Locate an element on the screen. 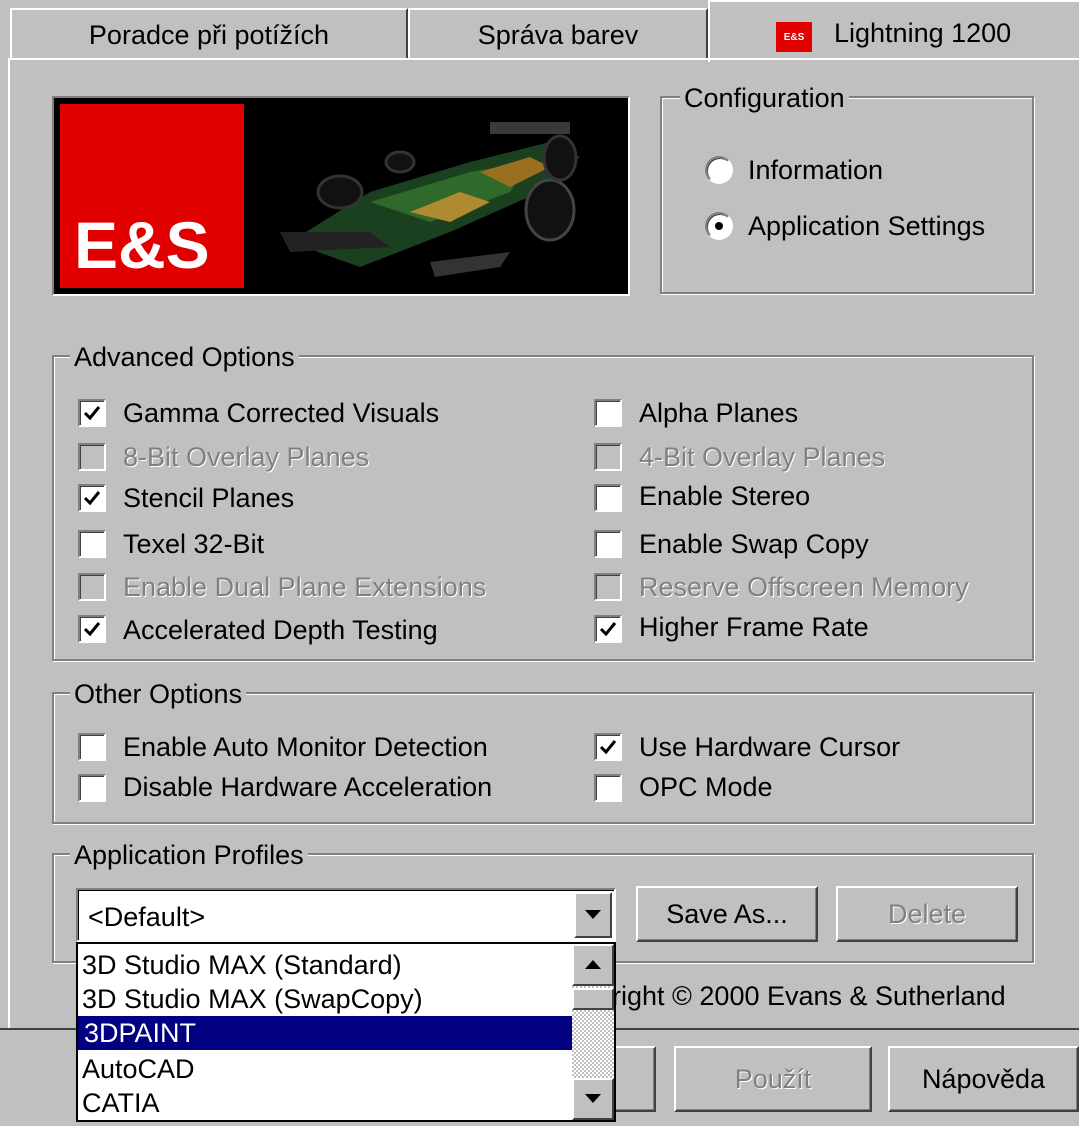  scroll-up-button is located at coordinates (593, 965).